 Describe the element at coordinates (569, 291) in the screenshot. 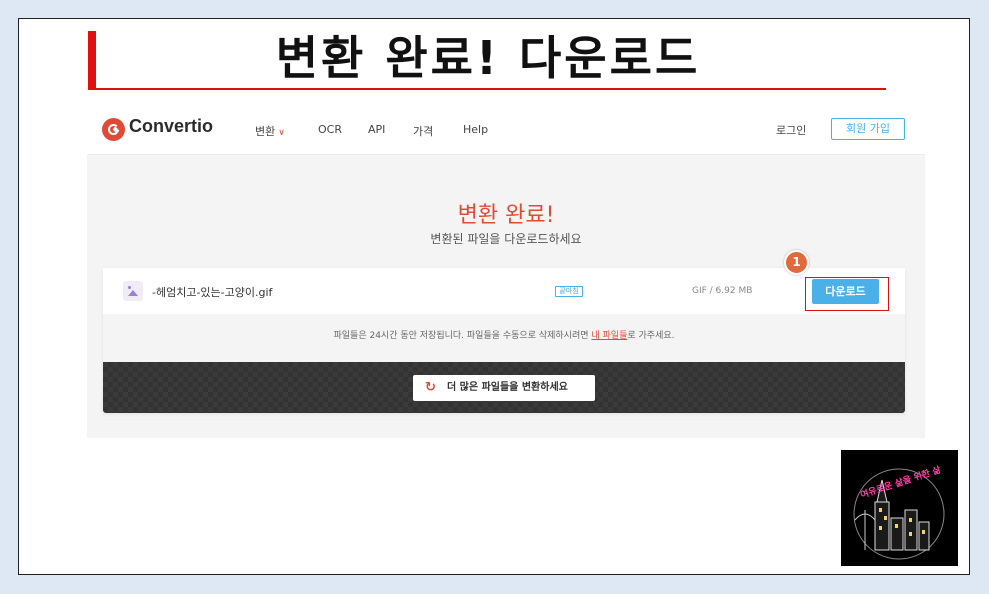

I see `status-badge: 끝마침` at that location.